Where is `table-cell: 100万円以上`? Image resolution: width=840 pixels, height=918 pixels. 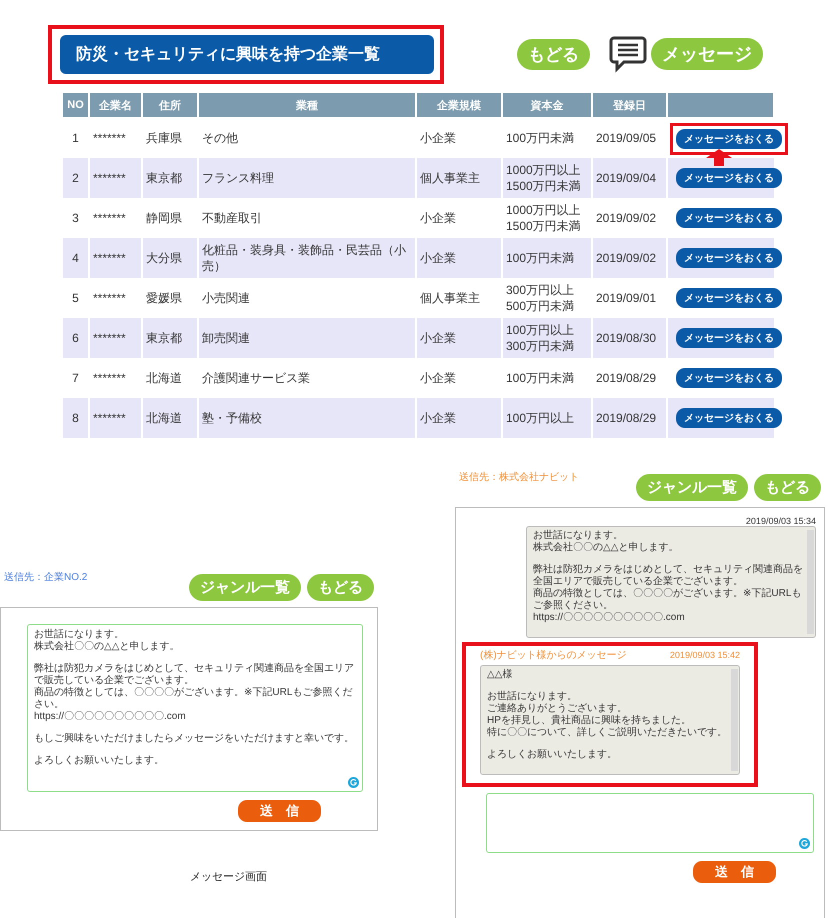
table-cell: 100万円以上 is located at coordinates (547, 418).